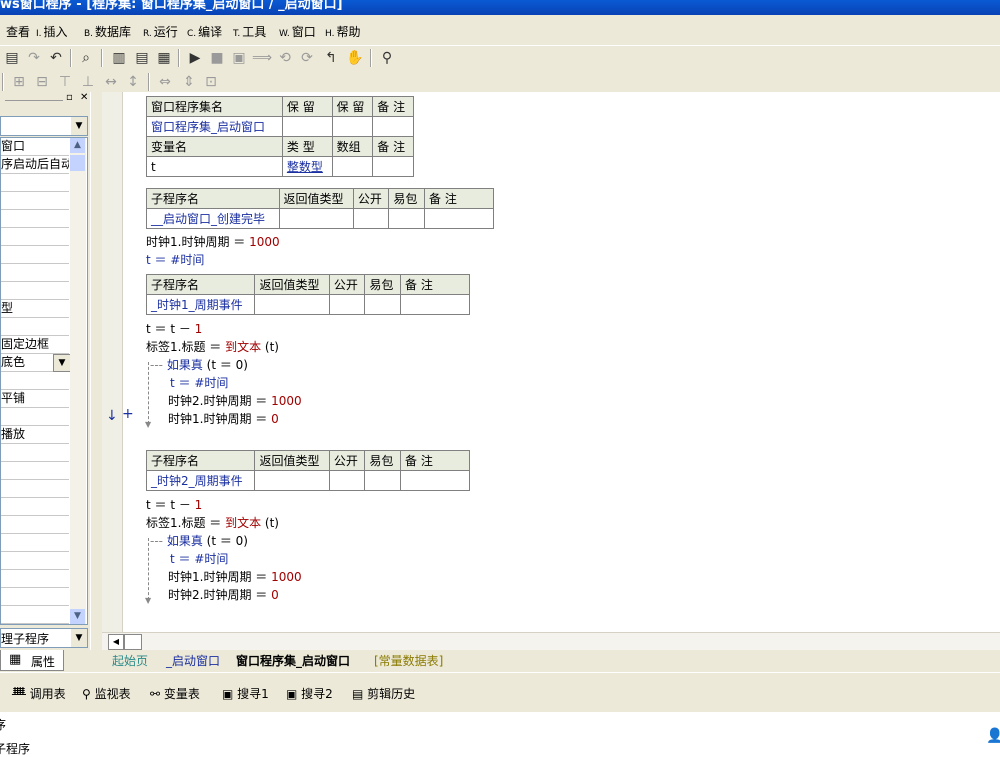 Image resolution: width=1000 pixels, height=757 pixels. I want to click on dropdown-arrow-icon: ▼, so click(62, 363).